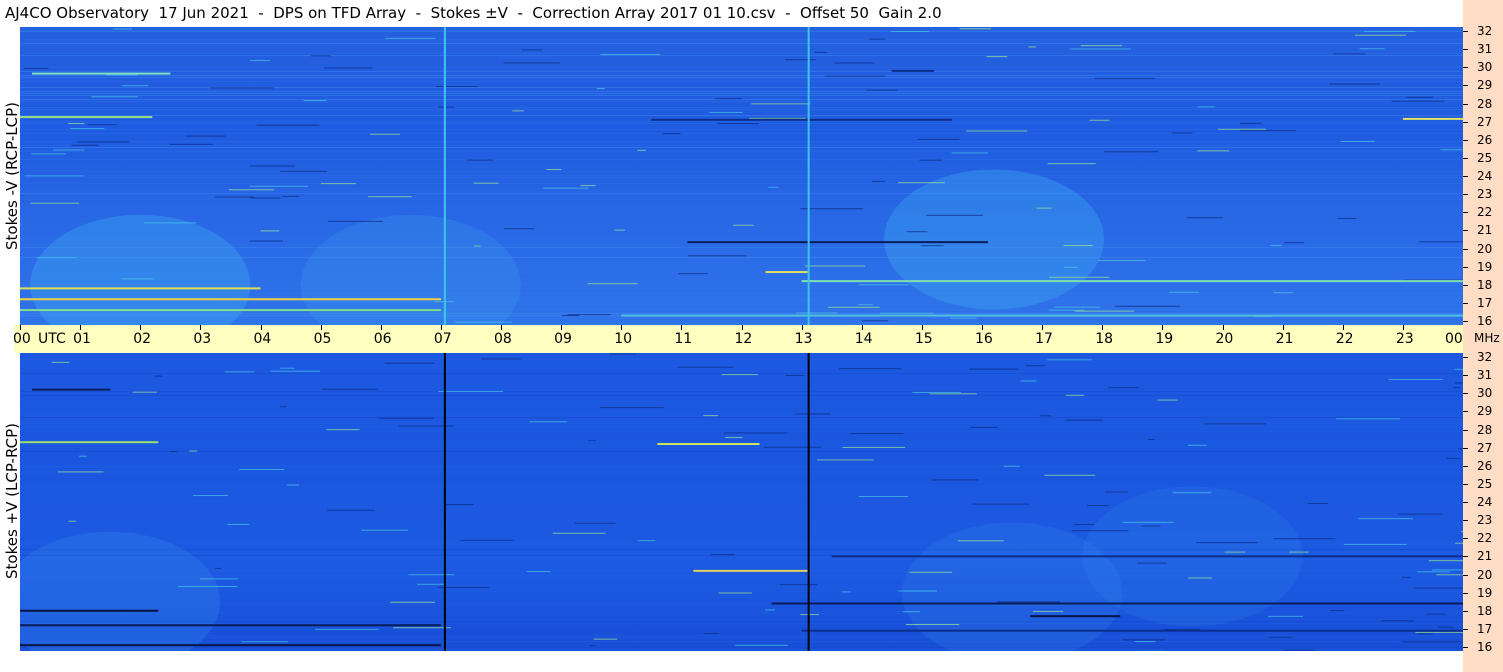 The image size is (1503, 672). Describe the element at coordinates (1284, 339) in the screenshot. I see `time-tick-label: 21` at that location.